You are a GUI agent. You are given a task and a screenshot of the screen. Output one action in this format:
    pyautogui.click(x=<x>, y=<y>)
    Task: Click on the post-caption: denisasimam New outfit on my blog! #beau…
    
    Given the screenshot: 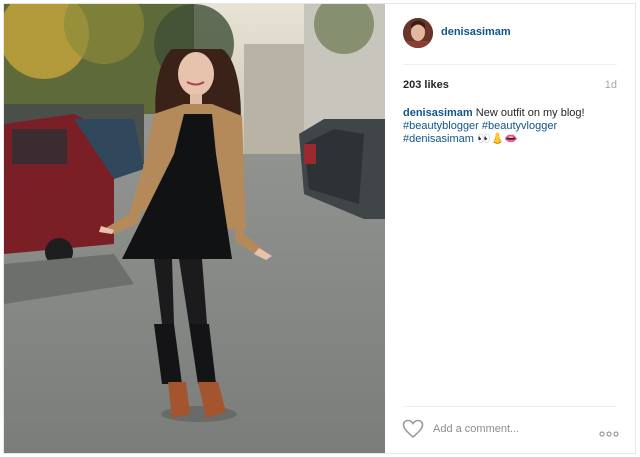 What is the action you would take?
    pyautogui.click(x=510, y=126)
    